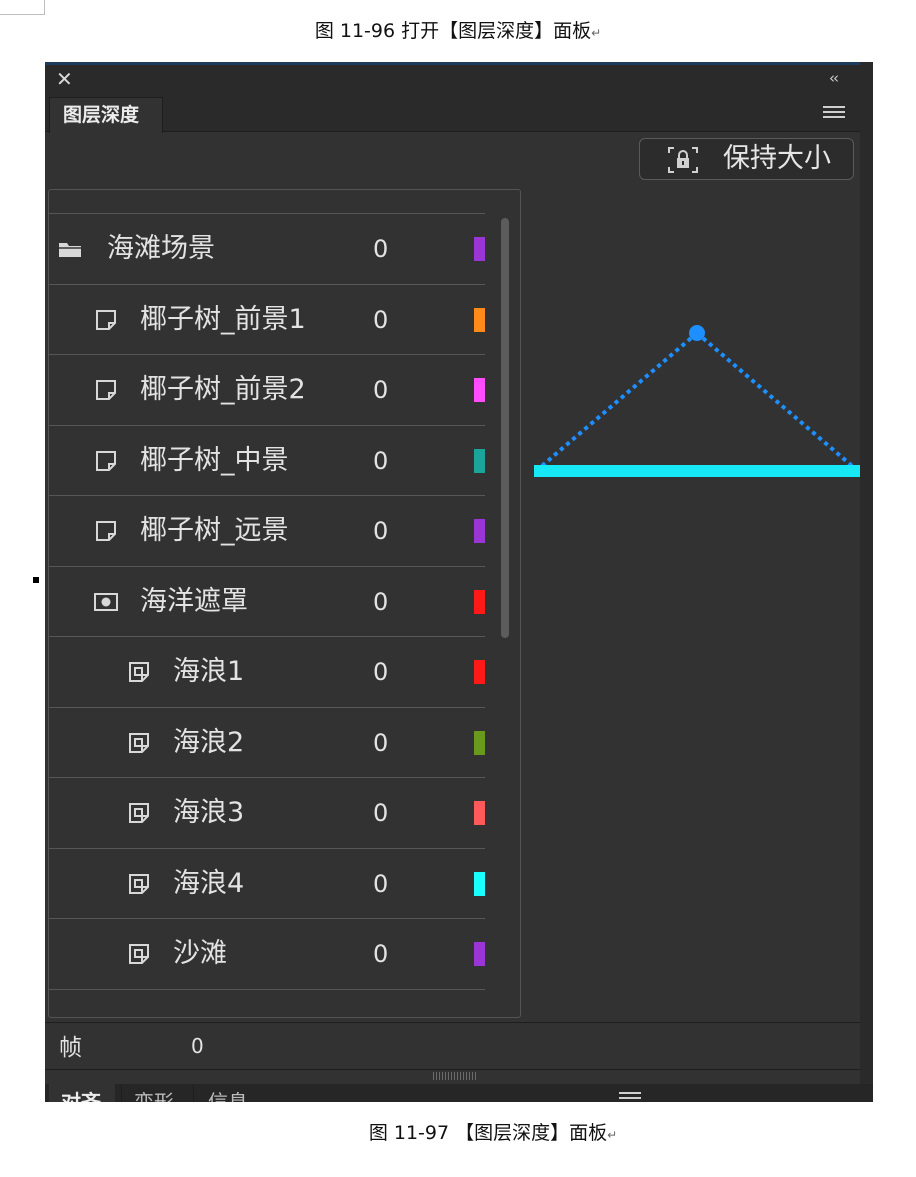 This screenshot has width=916, height=1177. What do you see at coordinates (630, 1097) in the screenshot?
I see `bottom-menu-icon` at bounding box center [630, 1097].